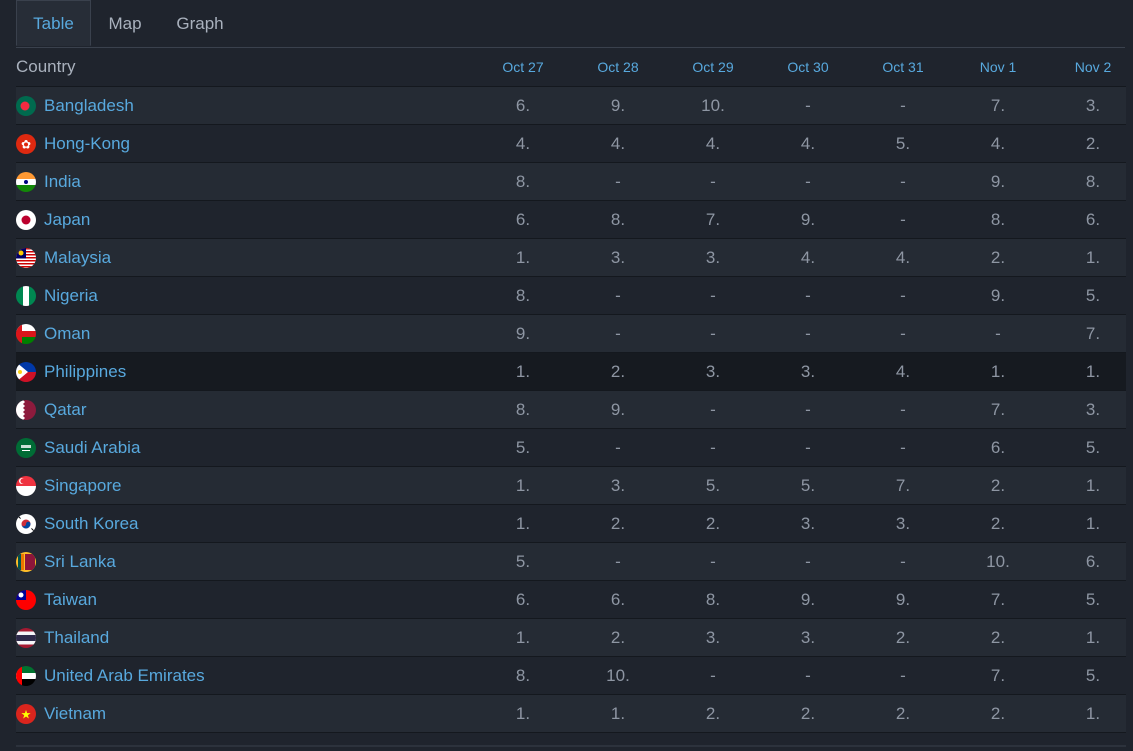 The height and width of the screenshot is (751, 1133). I want to click on table-row: Malaysia 1. 3. 3. 4. 4. 2. 1., so click(571, 258).